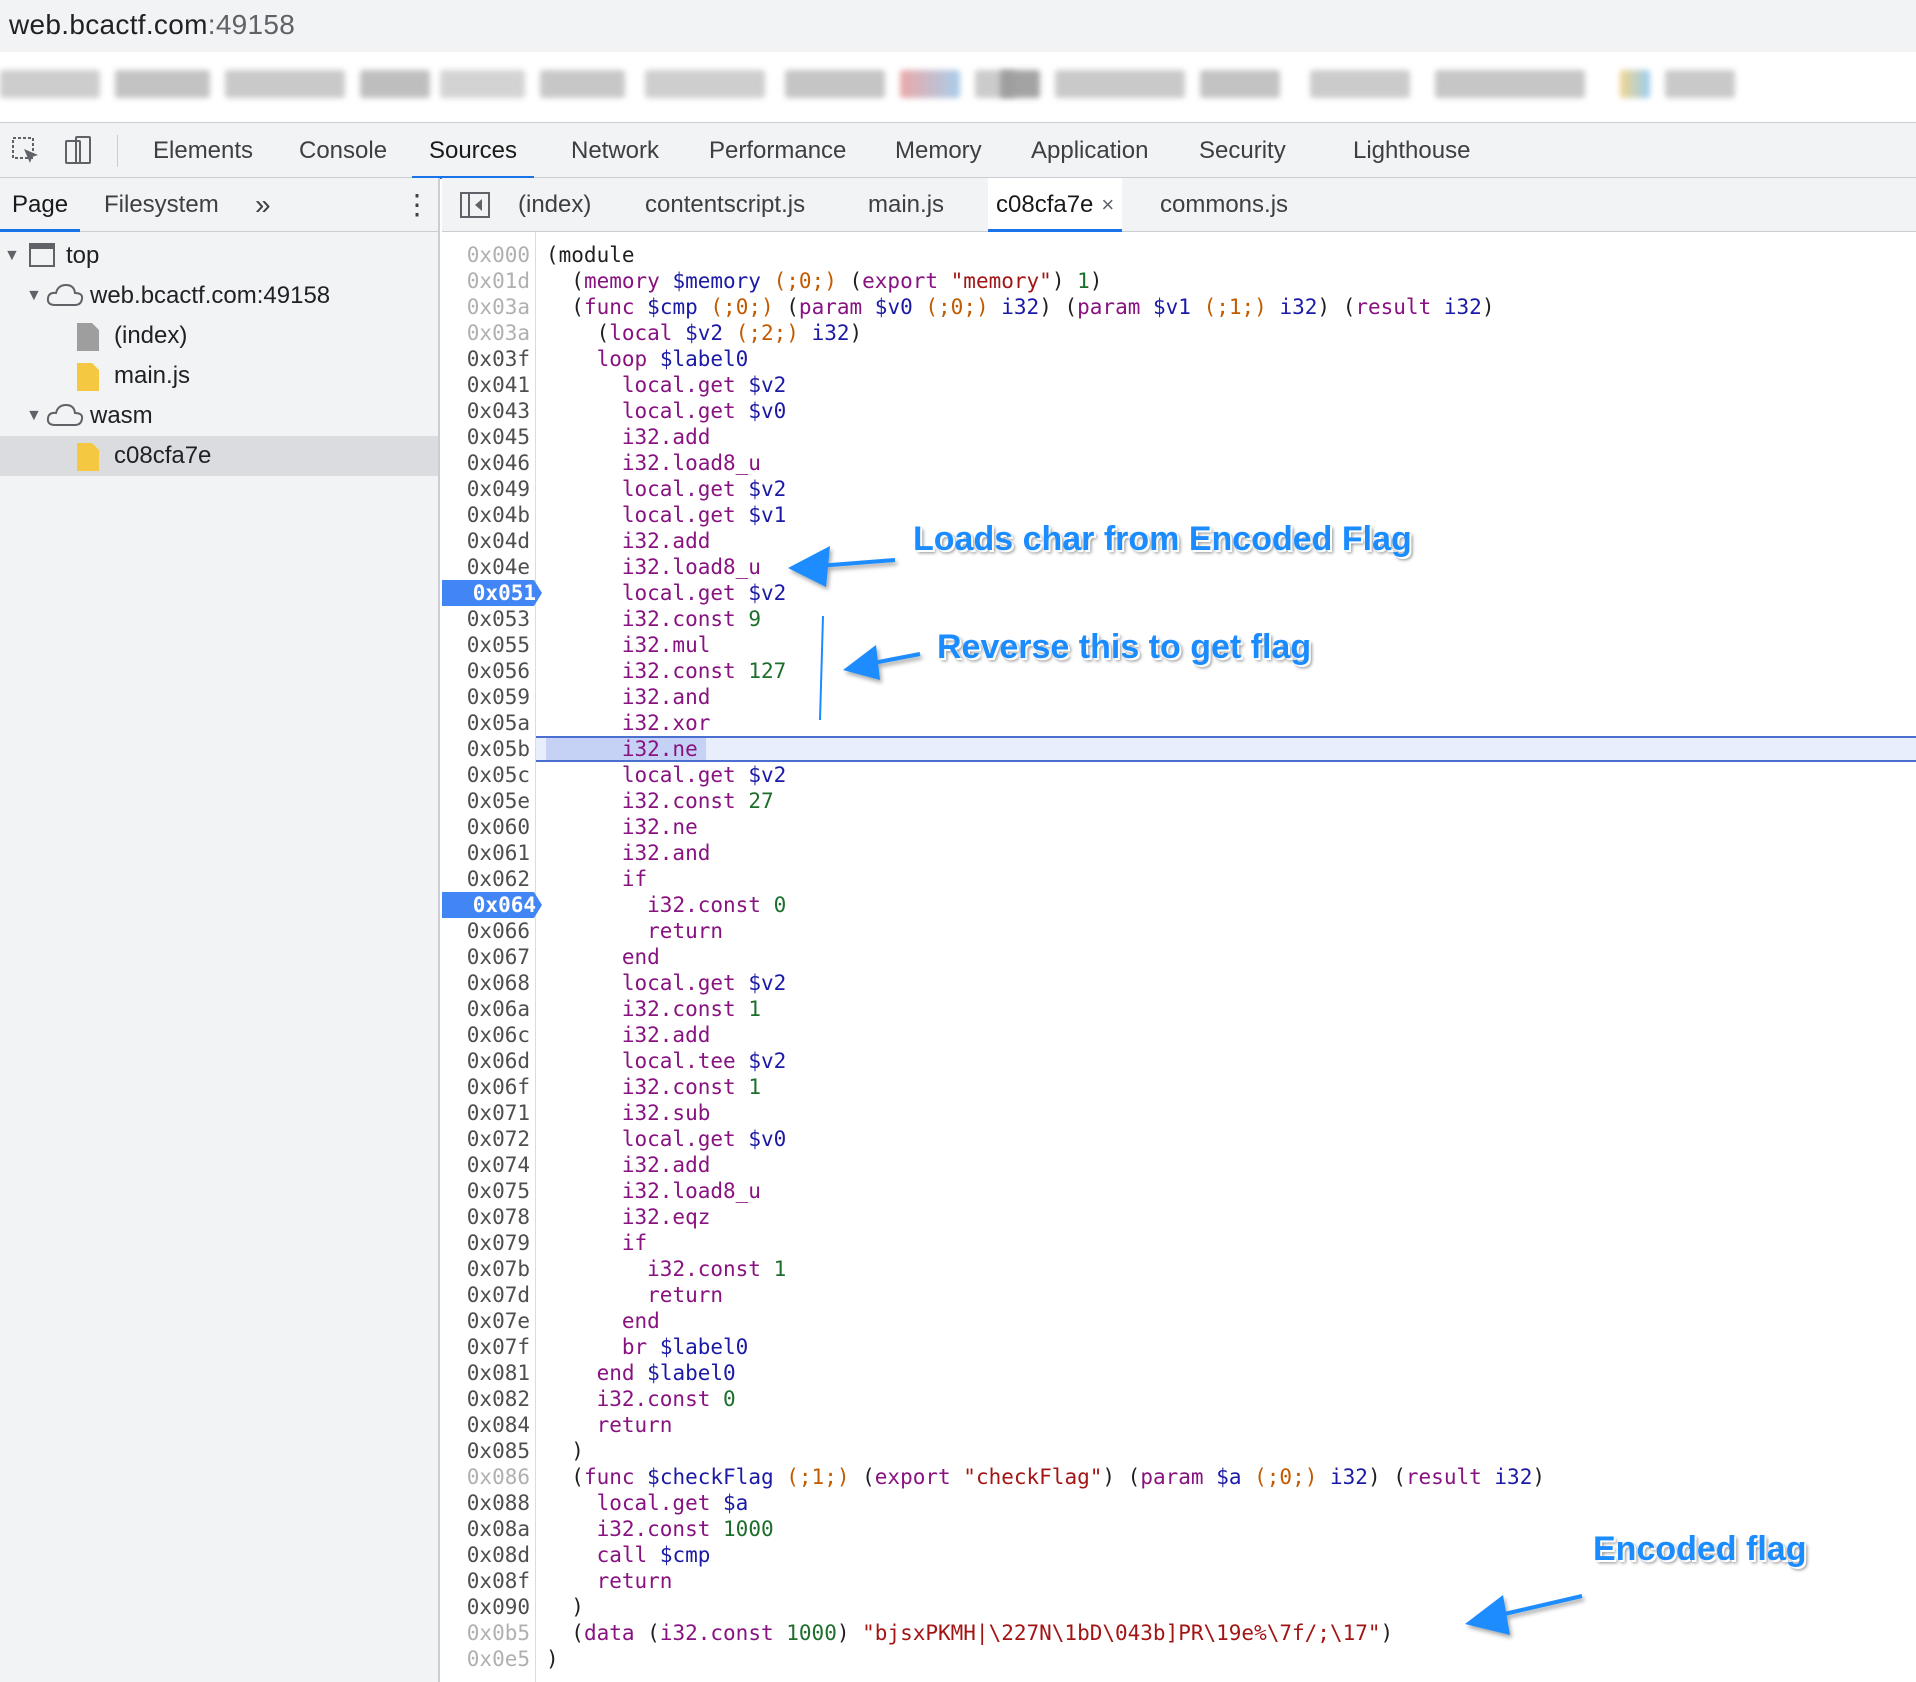  Describe the element at coordinates (821, 668) in the screenshot. I see `reverse-bracket-line` at that location.